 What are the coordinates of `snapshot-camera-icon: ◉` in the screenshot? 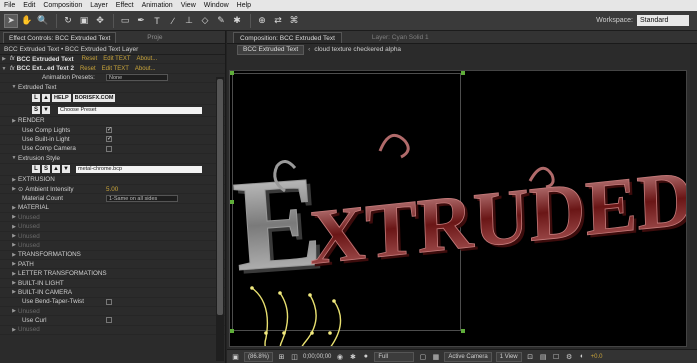 It's located at (339, 356).